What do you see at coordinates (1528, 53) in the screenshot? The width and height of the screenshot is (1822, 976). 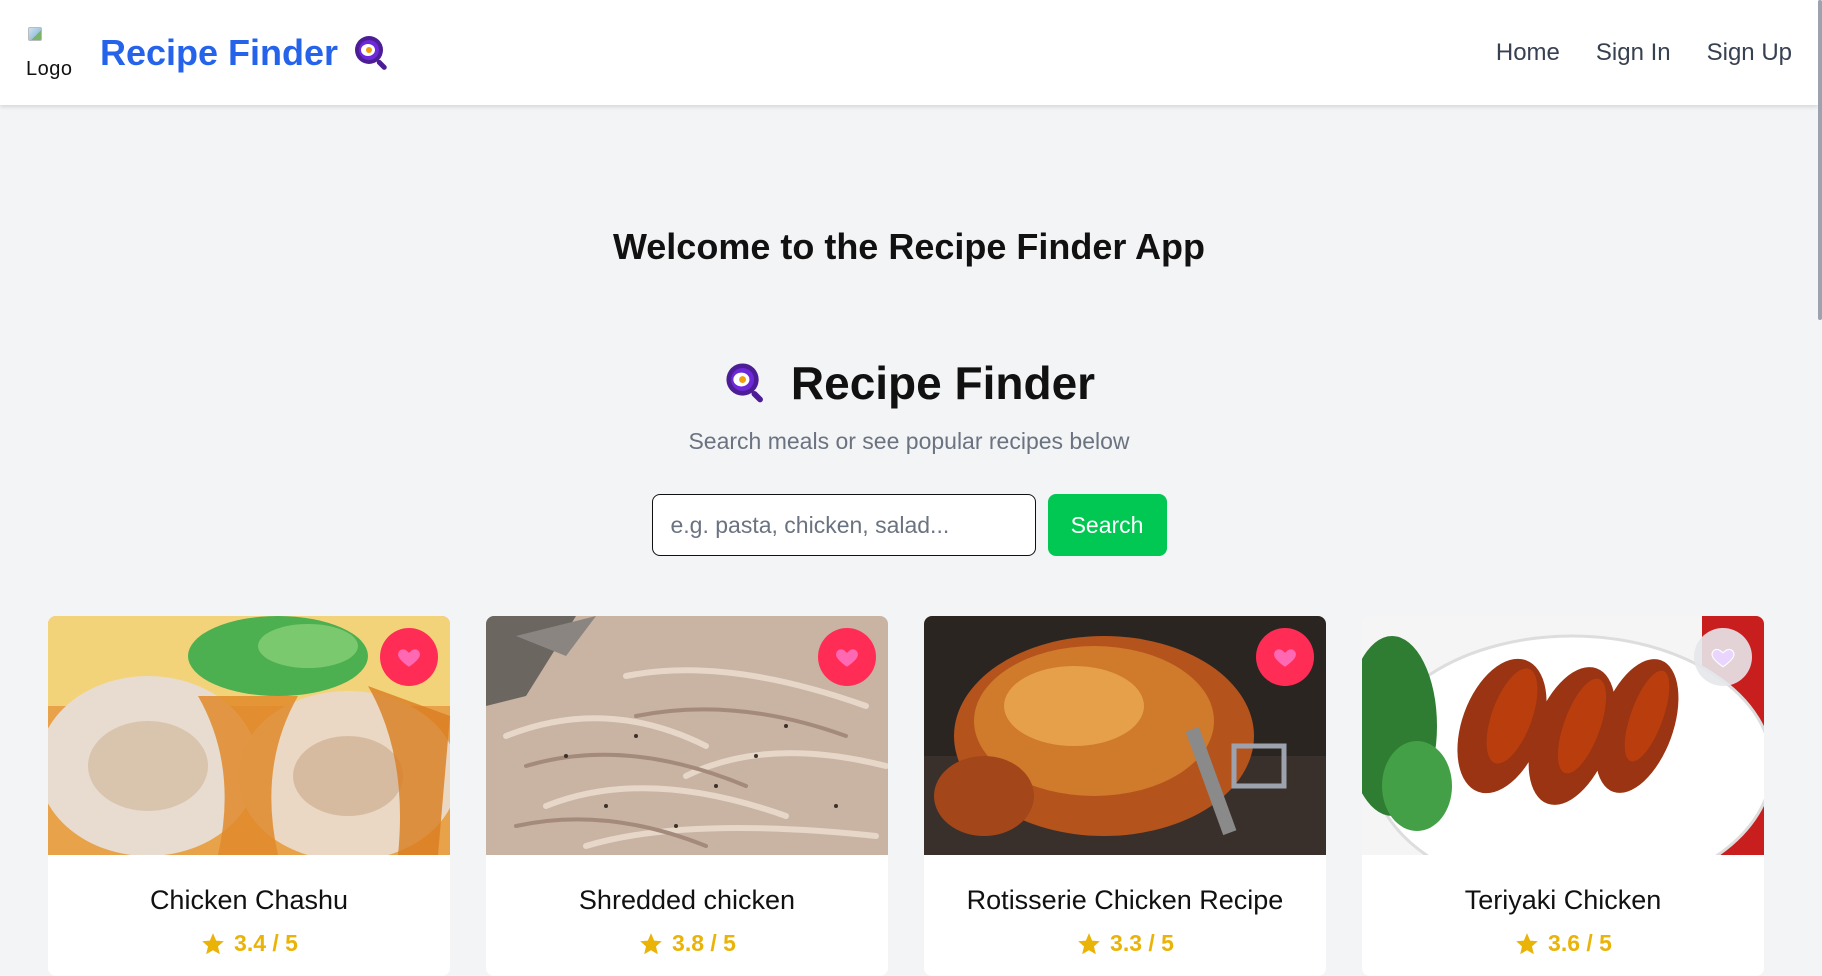 I see `nav-home-link: Home` at bounding box center [1528, 53].